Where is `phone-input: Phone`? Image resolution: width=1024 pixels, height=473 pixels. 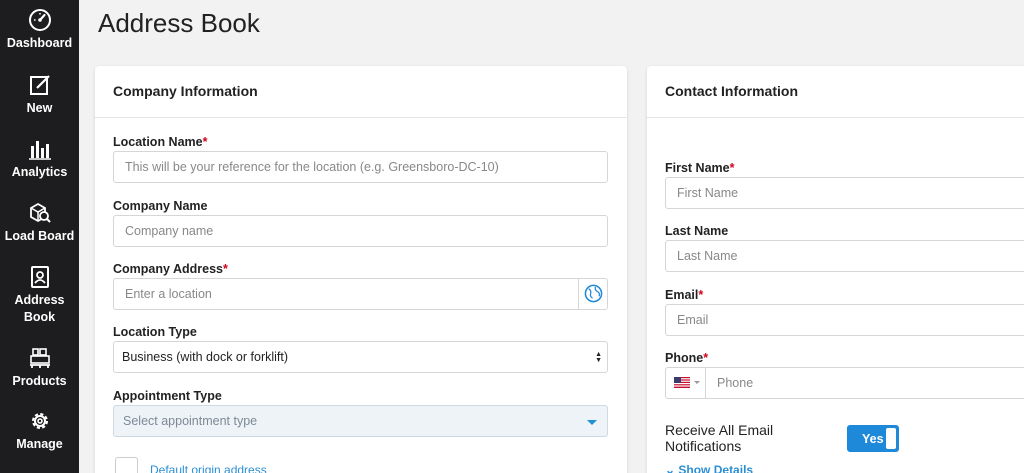
phone-input: Phone is located at coordinates (844, 383).